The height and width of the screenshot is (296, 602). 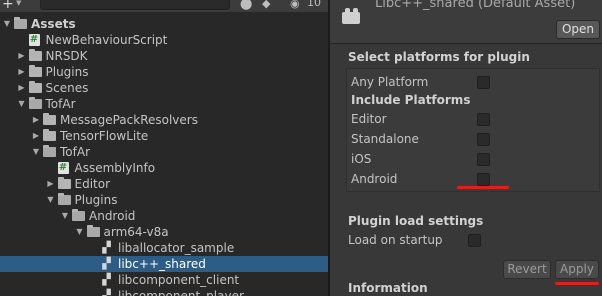 What do you see at coordinates (266, 5) in the screenshot?
I see `label-tag-icon: ◆` at bounding box center [266, 5].